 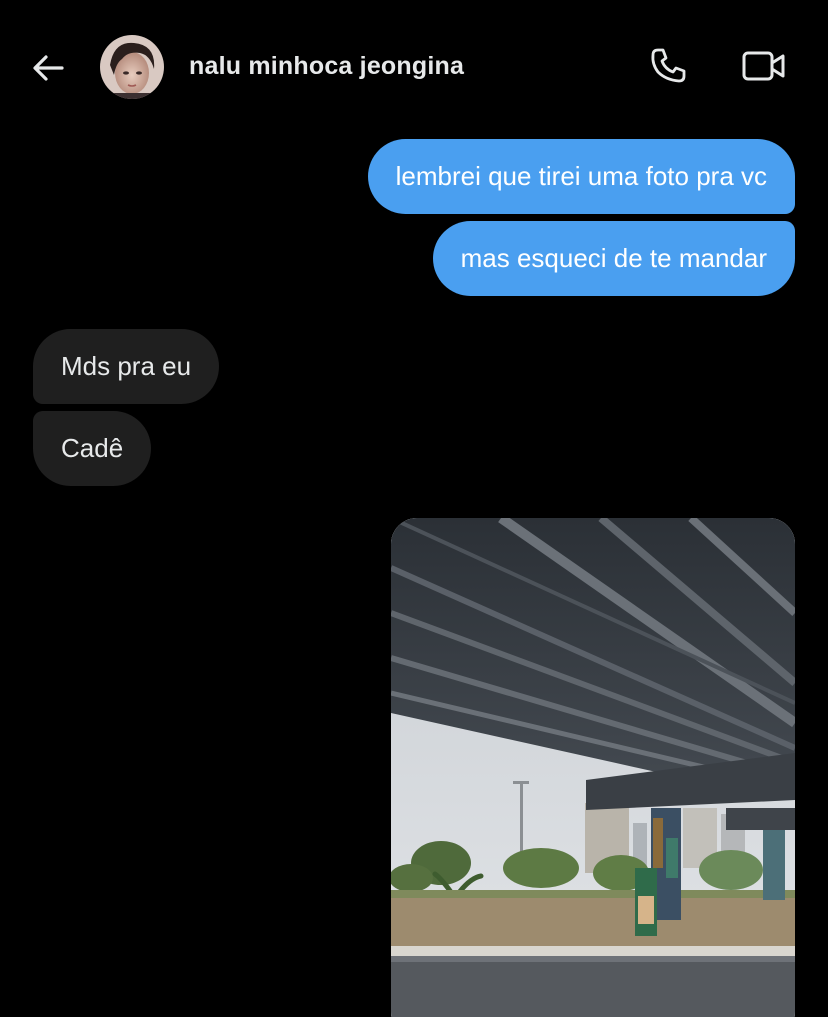 I want to click on contact-avatar, so click(x=132, y=67).